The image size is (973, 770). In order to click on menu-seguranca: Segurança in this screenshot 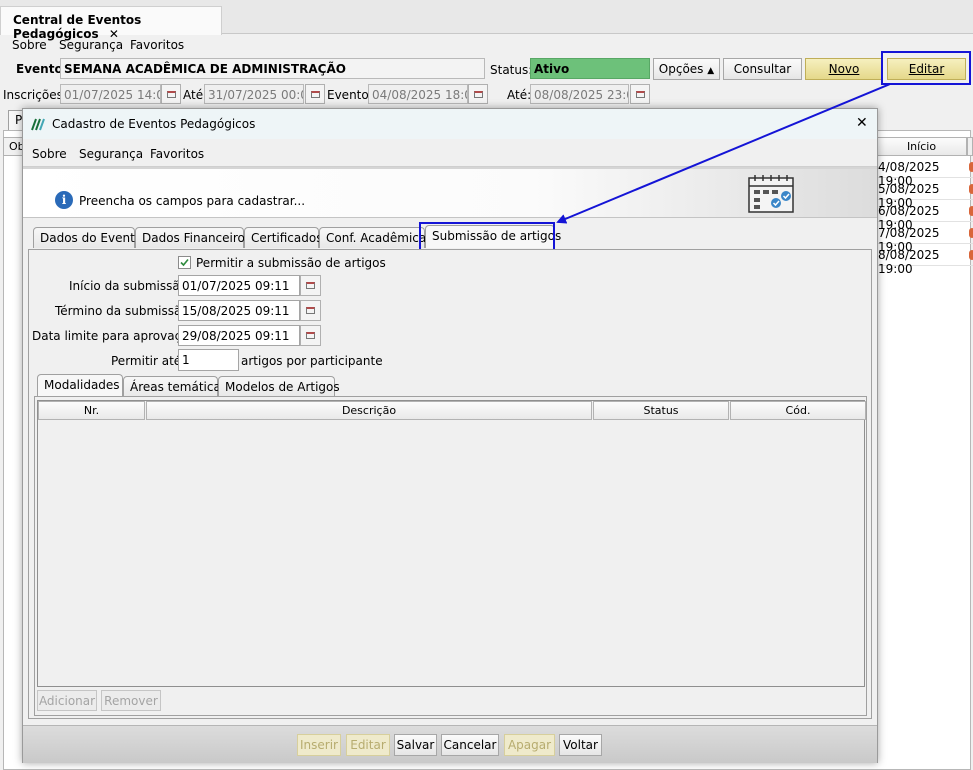, I will do `click(91, 45)`.